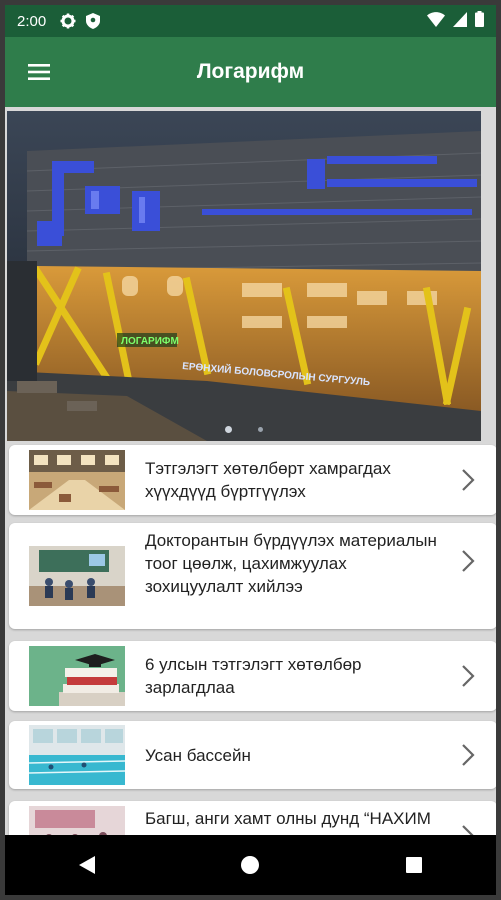  Describe the element at coordinates (244, 429) in the screenshot. I see `carousel-indicator` at that location.